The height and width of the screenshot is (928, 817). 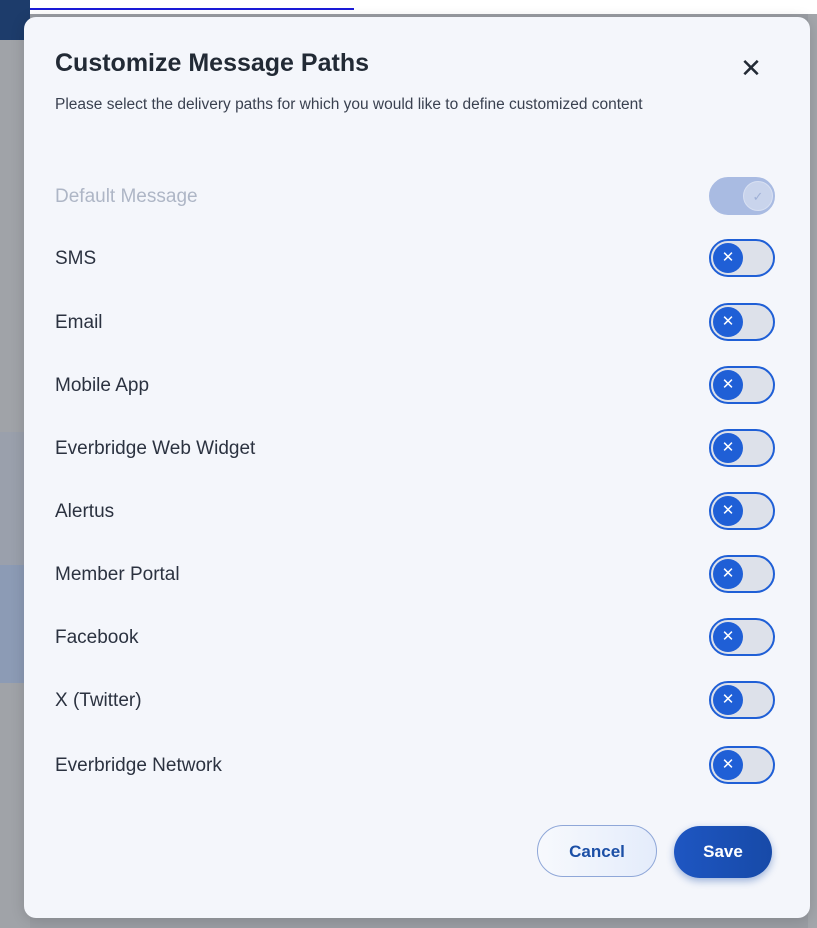 What do you see at coordinates (417, 449) in the screenshot?
I see `path-row-everbridge-web-widget: Everbridge Web Widget ✕` at bounding box center [417, 449].